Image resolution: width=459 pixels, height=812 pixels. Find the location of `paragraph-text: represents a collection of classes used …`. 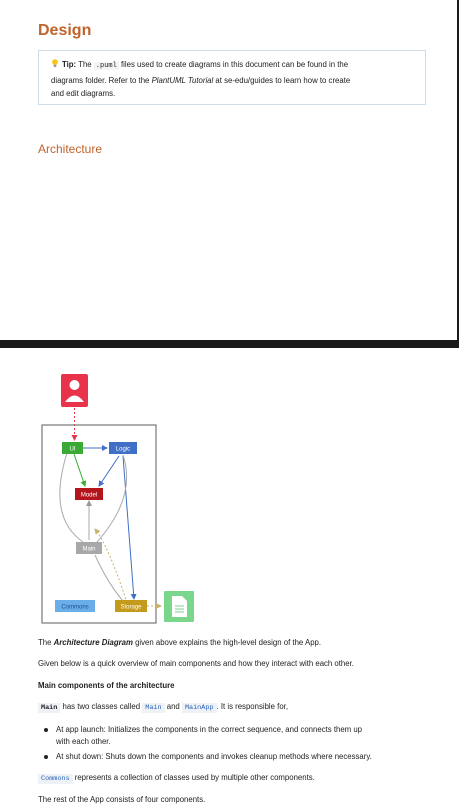

paragraph-text: represents a collection of classes used … is located at coordinates (194, 777).